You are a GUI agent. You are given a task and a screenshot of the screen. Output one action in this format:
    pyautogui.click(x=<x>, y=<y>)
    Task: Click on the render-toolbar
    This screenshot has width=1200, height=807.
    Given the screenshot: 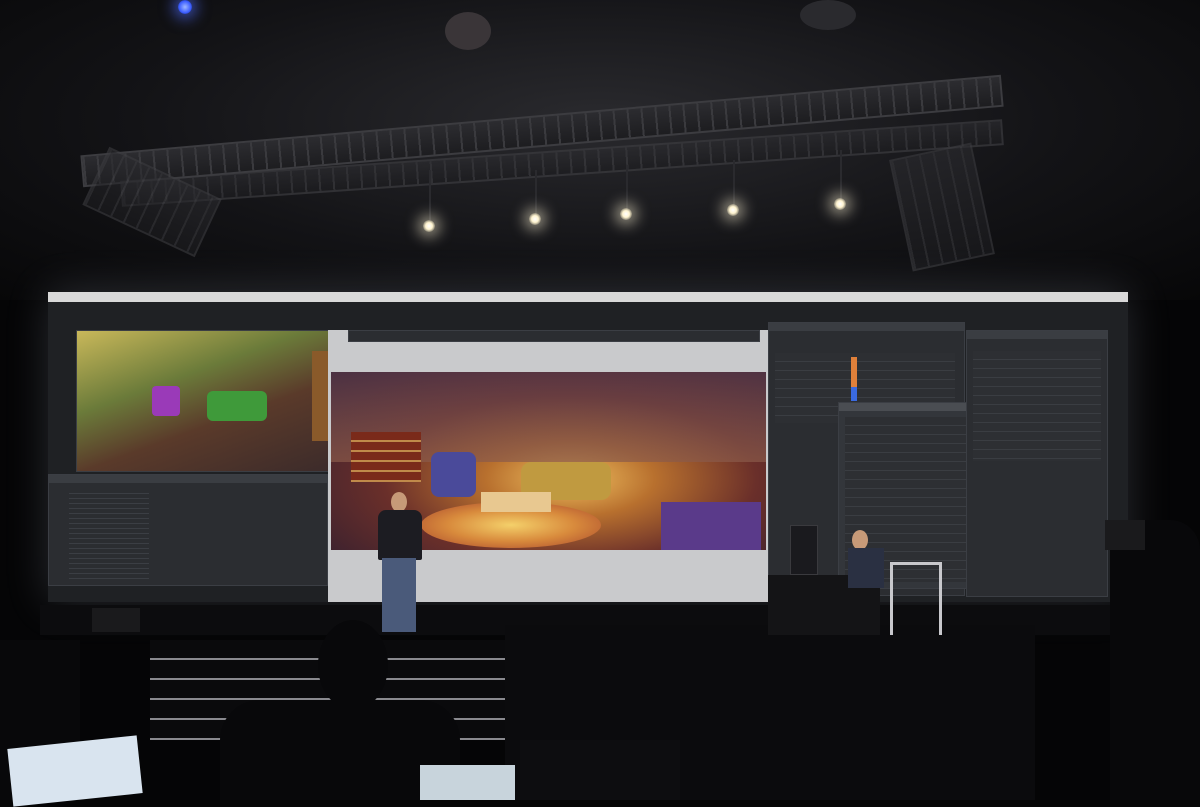 What is the action you would take?
    pyautogui.click(x=554, y=336)
    